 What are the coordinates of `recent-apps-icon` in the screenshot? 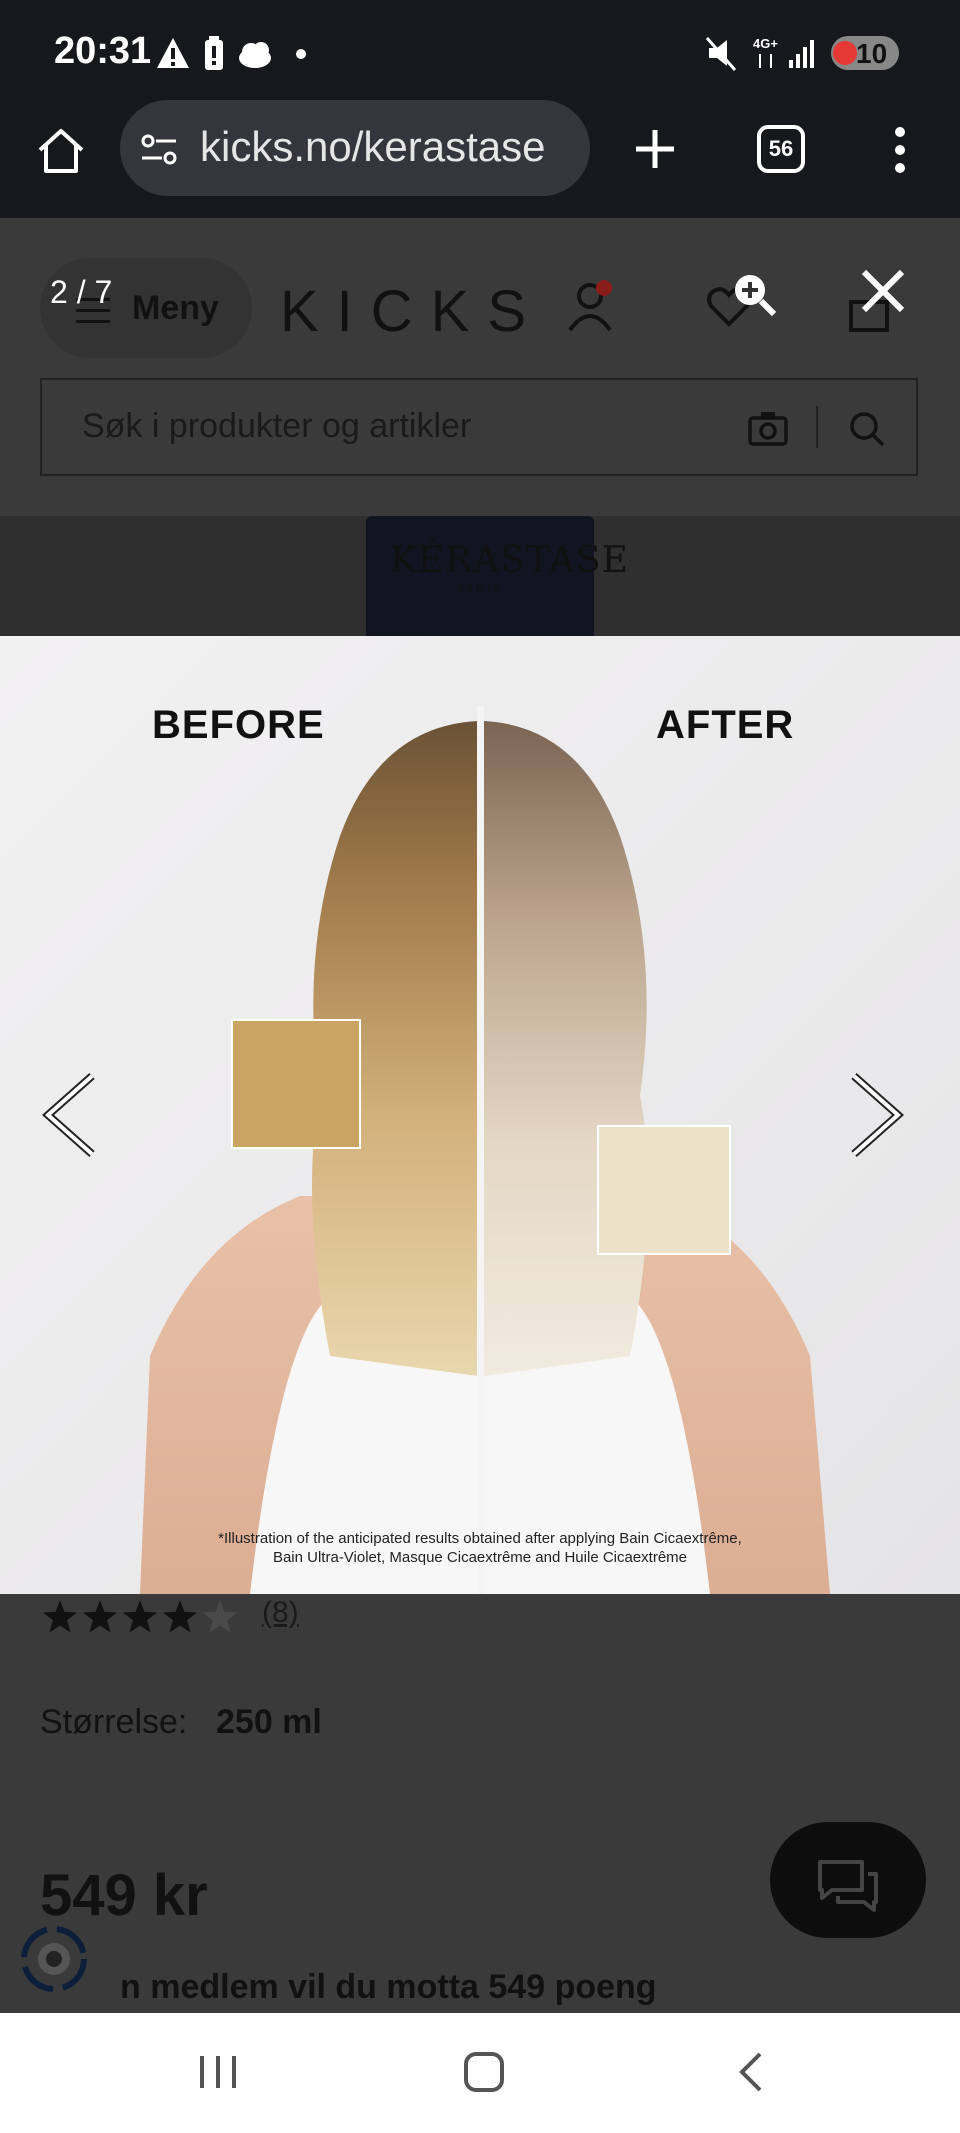 It's located at (218, 2072).